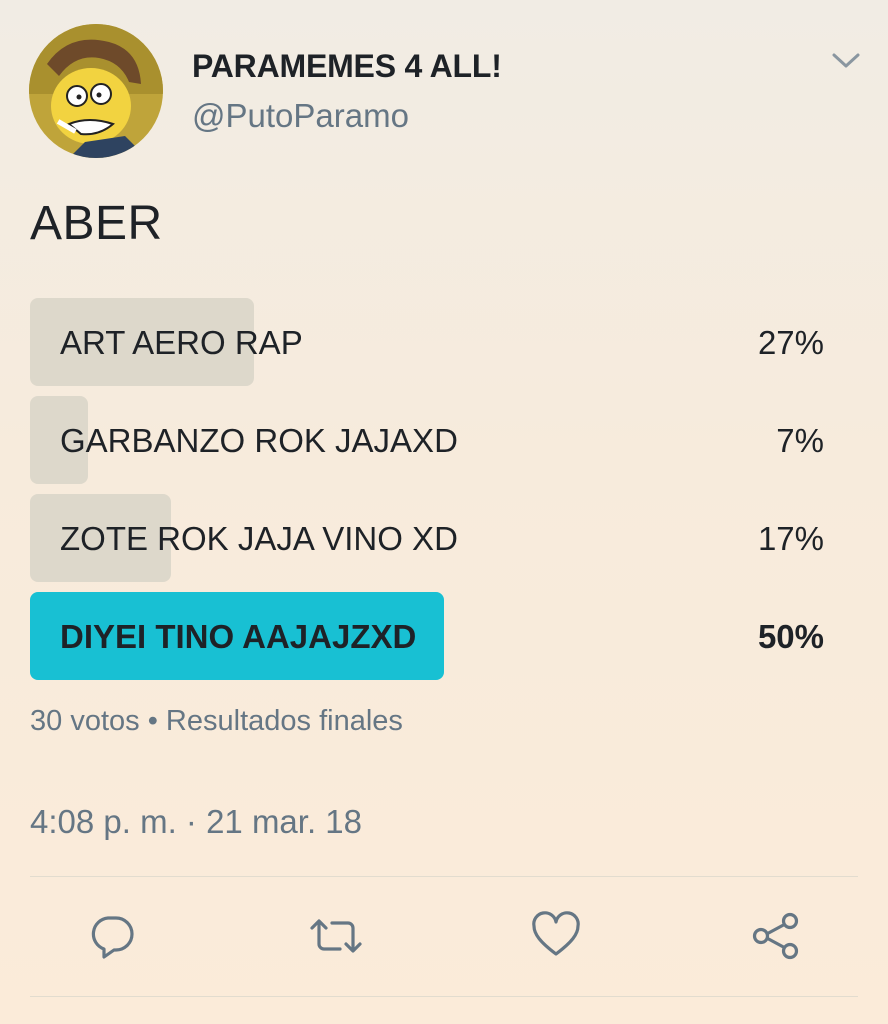 Image resolution: width=888 pixels, height=1024 pixels. Describe the element at coordinates (846, 60) in the screenshot. I see `chevron-down-icon` at that location.